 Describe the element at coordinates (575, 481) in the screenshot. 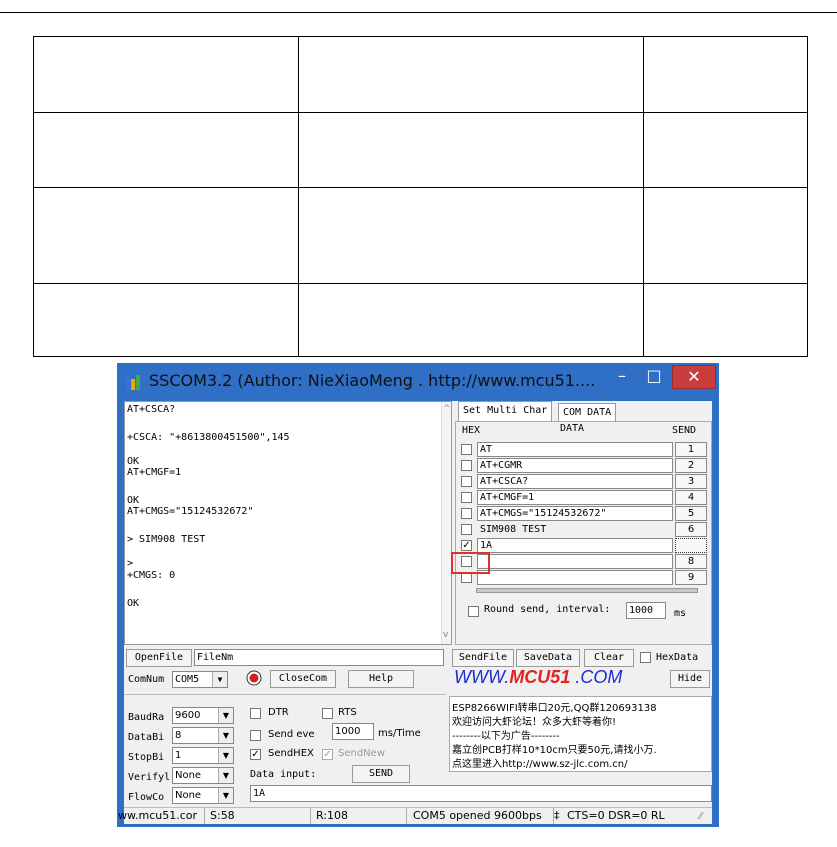

I see `data-field: AT+CSCA?` at that location.